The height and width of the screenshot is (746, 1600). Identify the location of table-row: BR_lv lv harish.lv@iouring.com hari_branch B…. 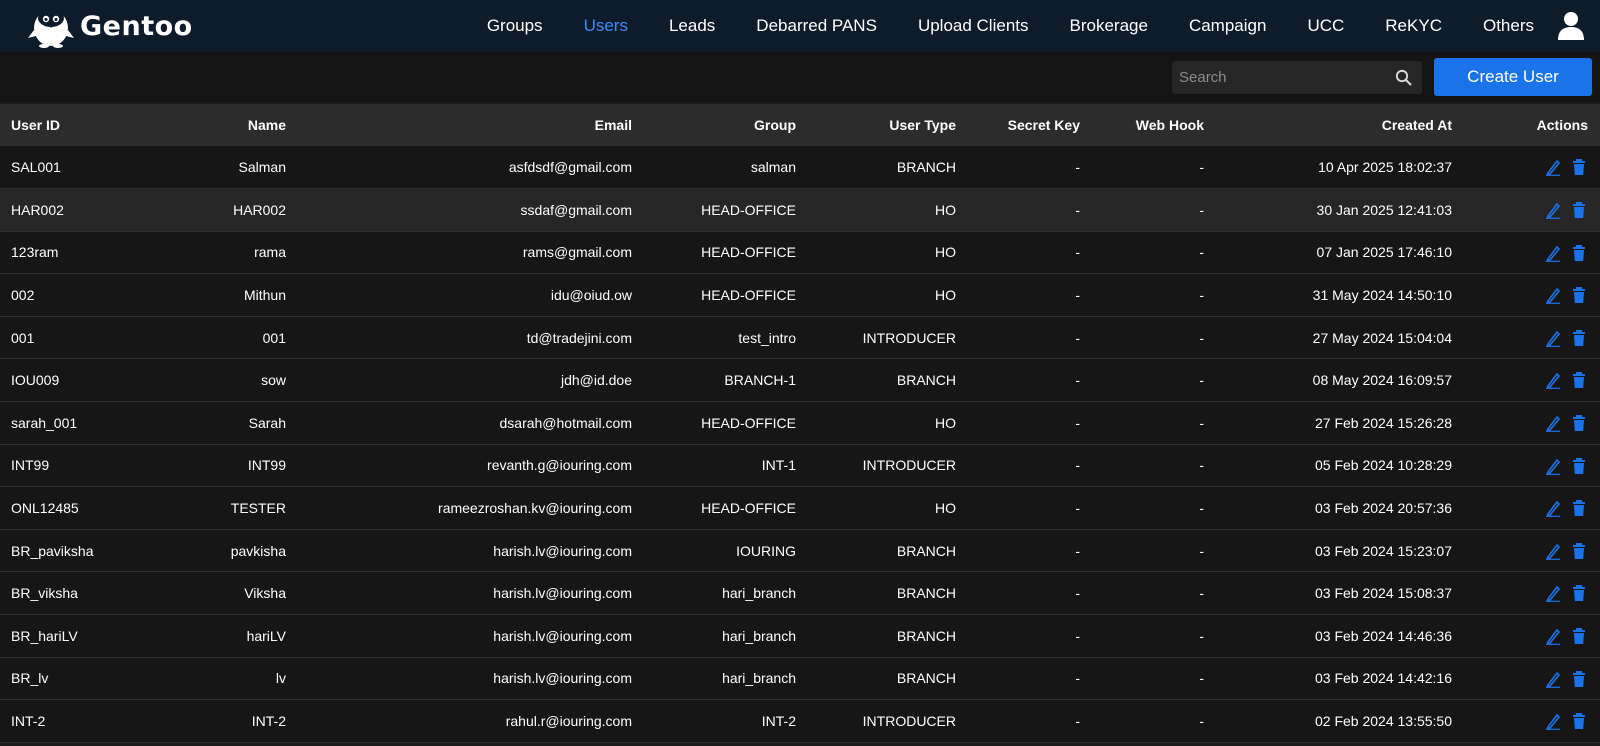
(800, 678).